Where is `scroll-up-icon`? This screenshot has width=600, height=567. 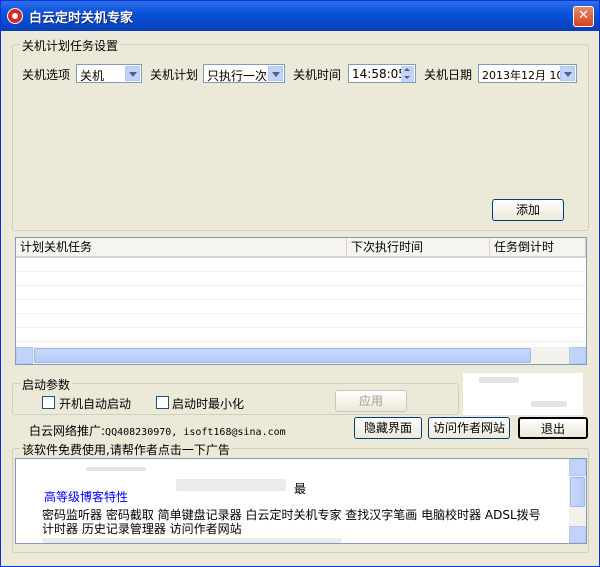 scroll-up-icon is located at coordinates (577, 467).